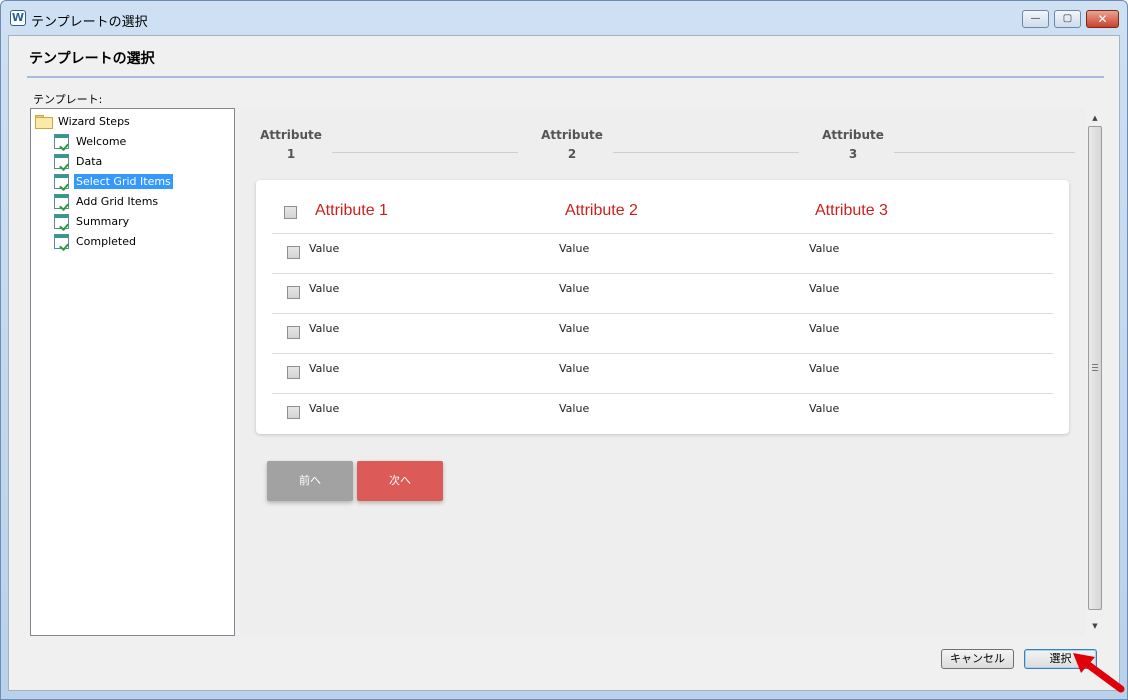  I want to click on tree-item: Select Grid Items, so click(113, 181).